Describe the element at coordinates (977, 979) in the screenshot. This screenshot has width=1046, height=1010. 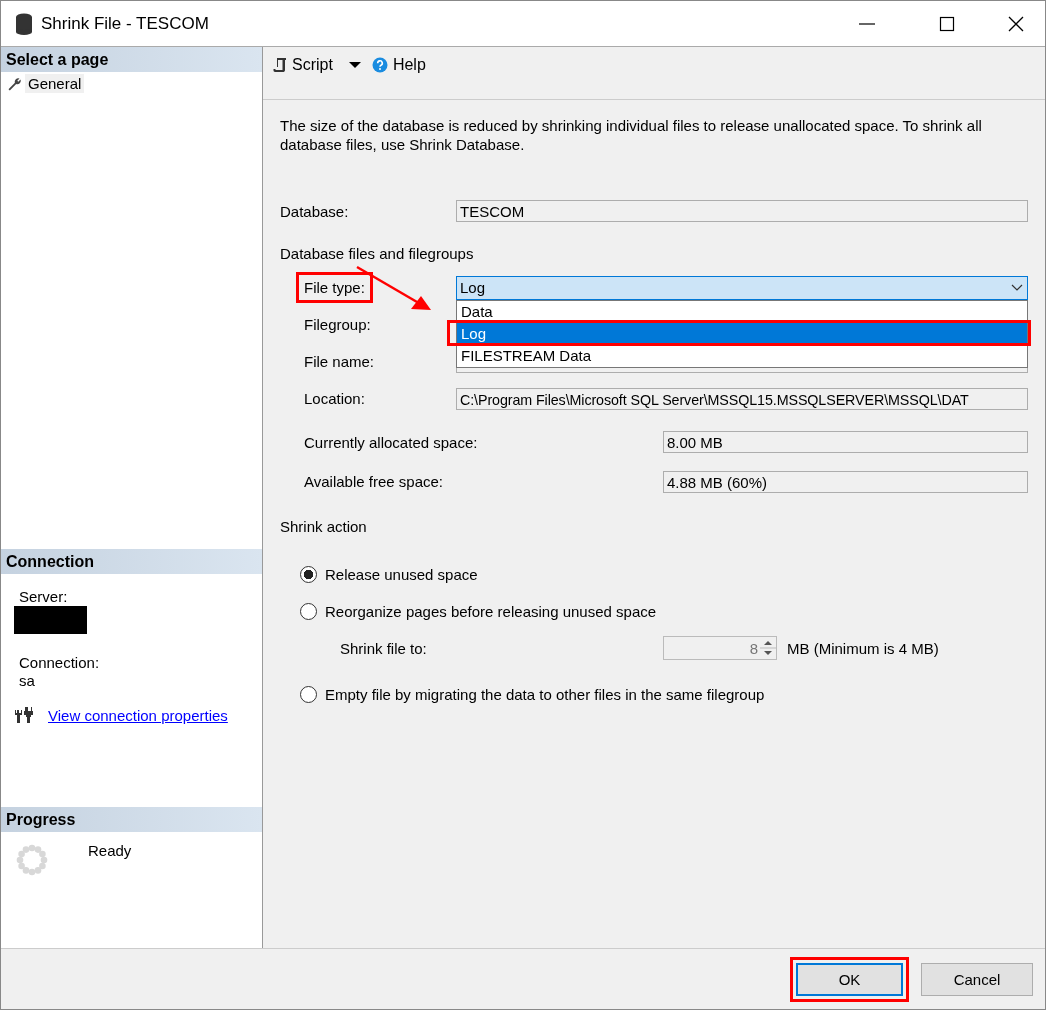
I see `cancel-button: Cancel` at that location.